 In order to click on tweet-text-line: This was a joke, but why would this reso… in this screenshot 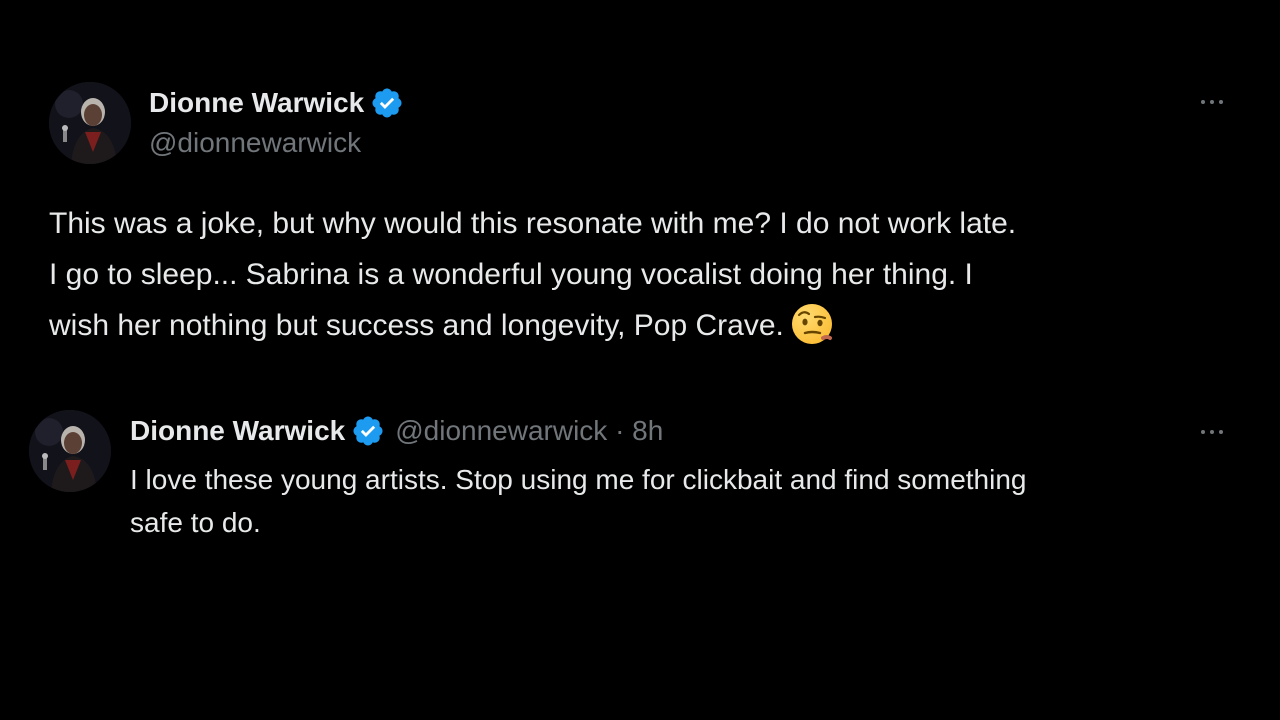, I will do `click(533, 223)`.